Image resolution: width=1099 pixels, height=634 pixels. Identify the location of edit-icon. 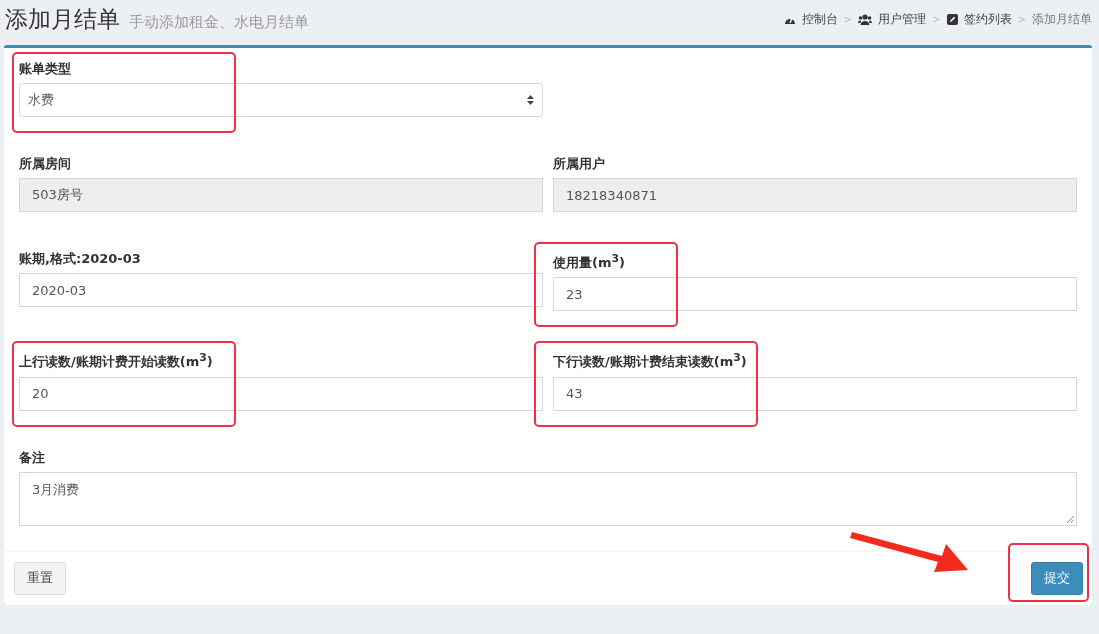
(952, 19).